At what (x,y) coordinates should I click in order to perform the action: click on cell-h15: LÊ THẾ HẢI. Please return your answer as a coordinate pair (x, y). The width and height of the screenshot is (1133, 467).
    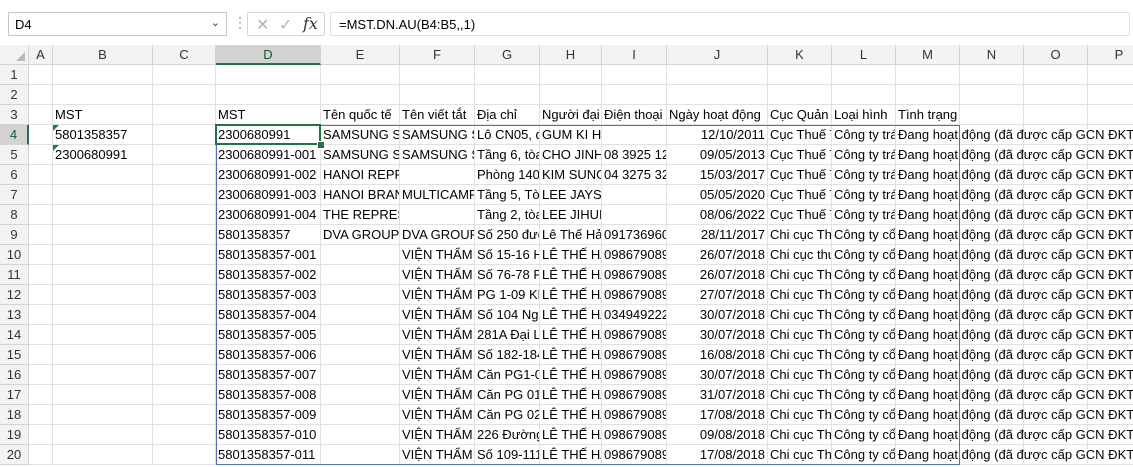
    Looking at the image, I should click on (571, 355).